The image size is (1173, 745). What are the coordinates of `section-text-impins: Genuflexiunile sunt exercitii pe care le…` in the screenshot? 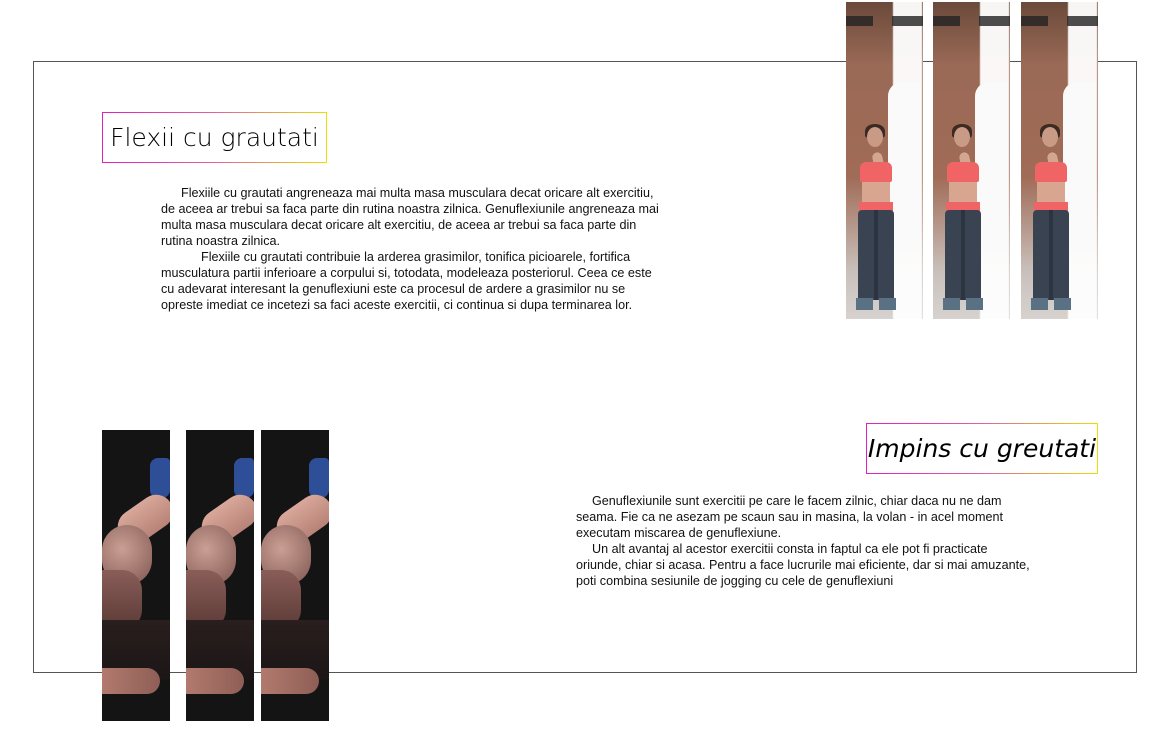 It's located at (803, 541).